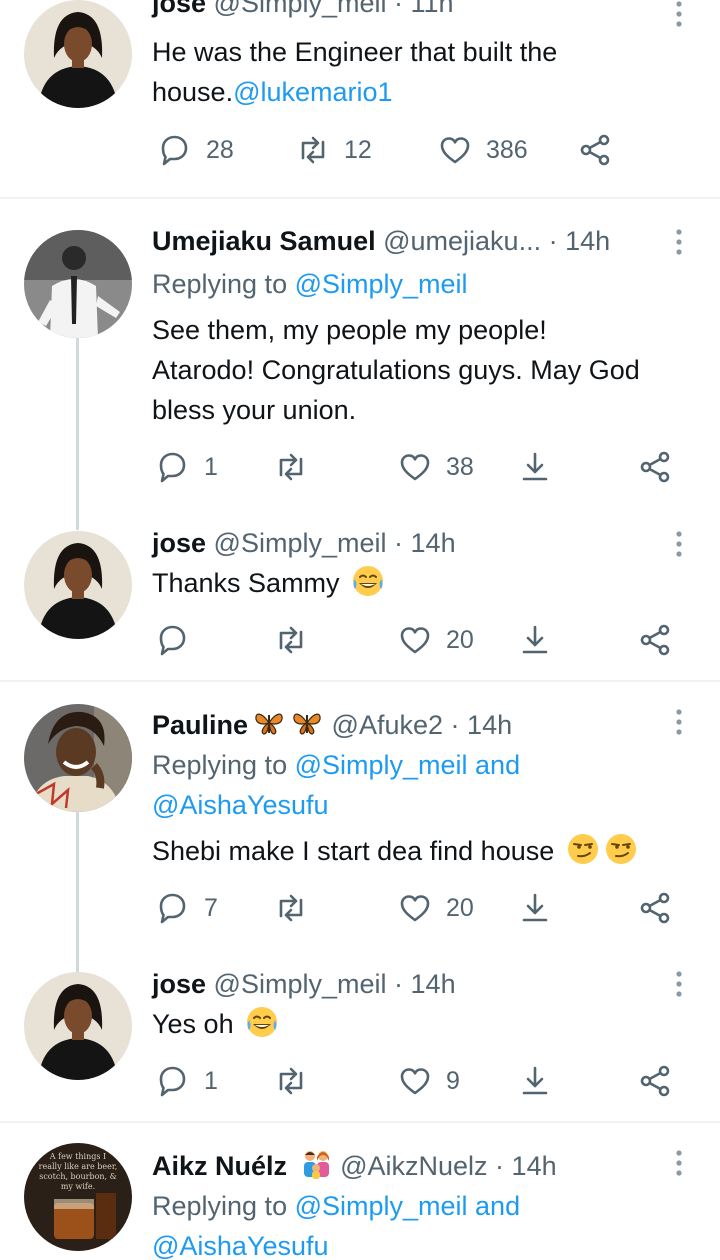 The image size is (720, 1260). I want to click on reply-count: 7, so click(211, 907).